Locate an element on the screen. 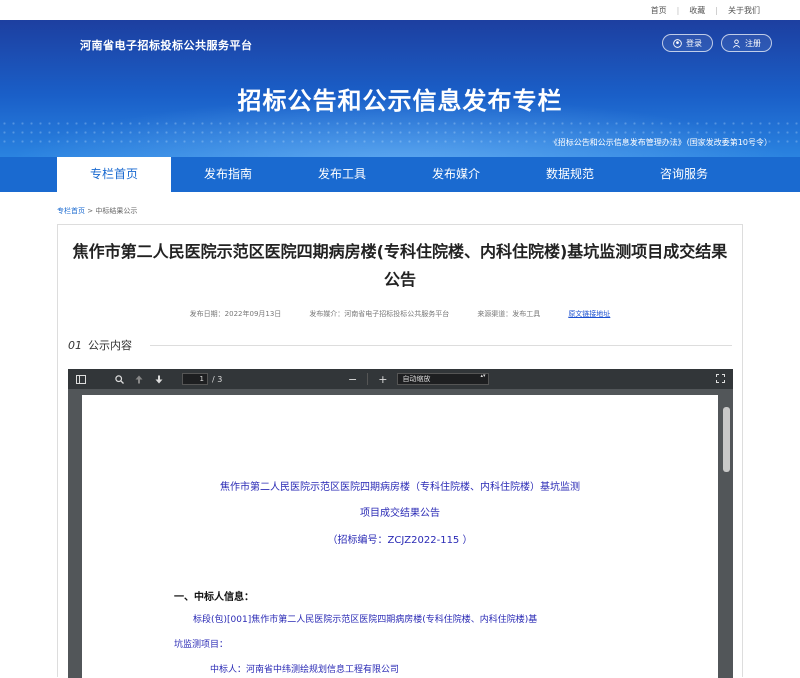 This screenshot has height=678, width=800. platform-brand: 河南省电子招标投标公共服务平台 is located at coordinates (166, 45).